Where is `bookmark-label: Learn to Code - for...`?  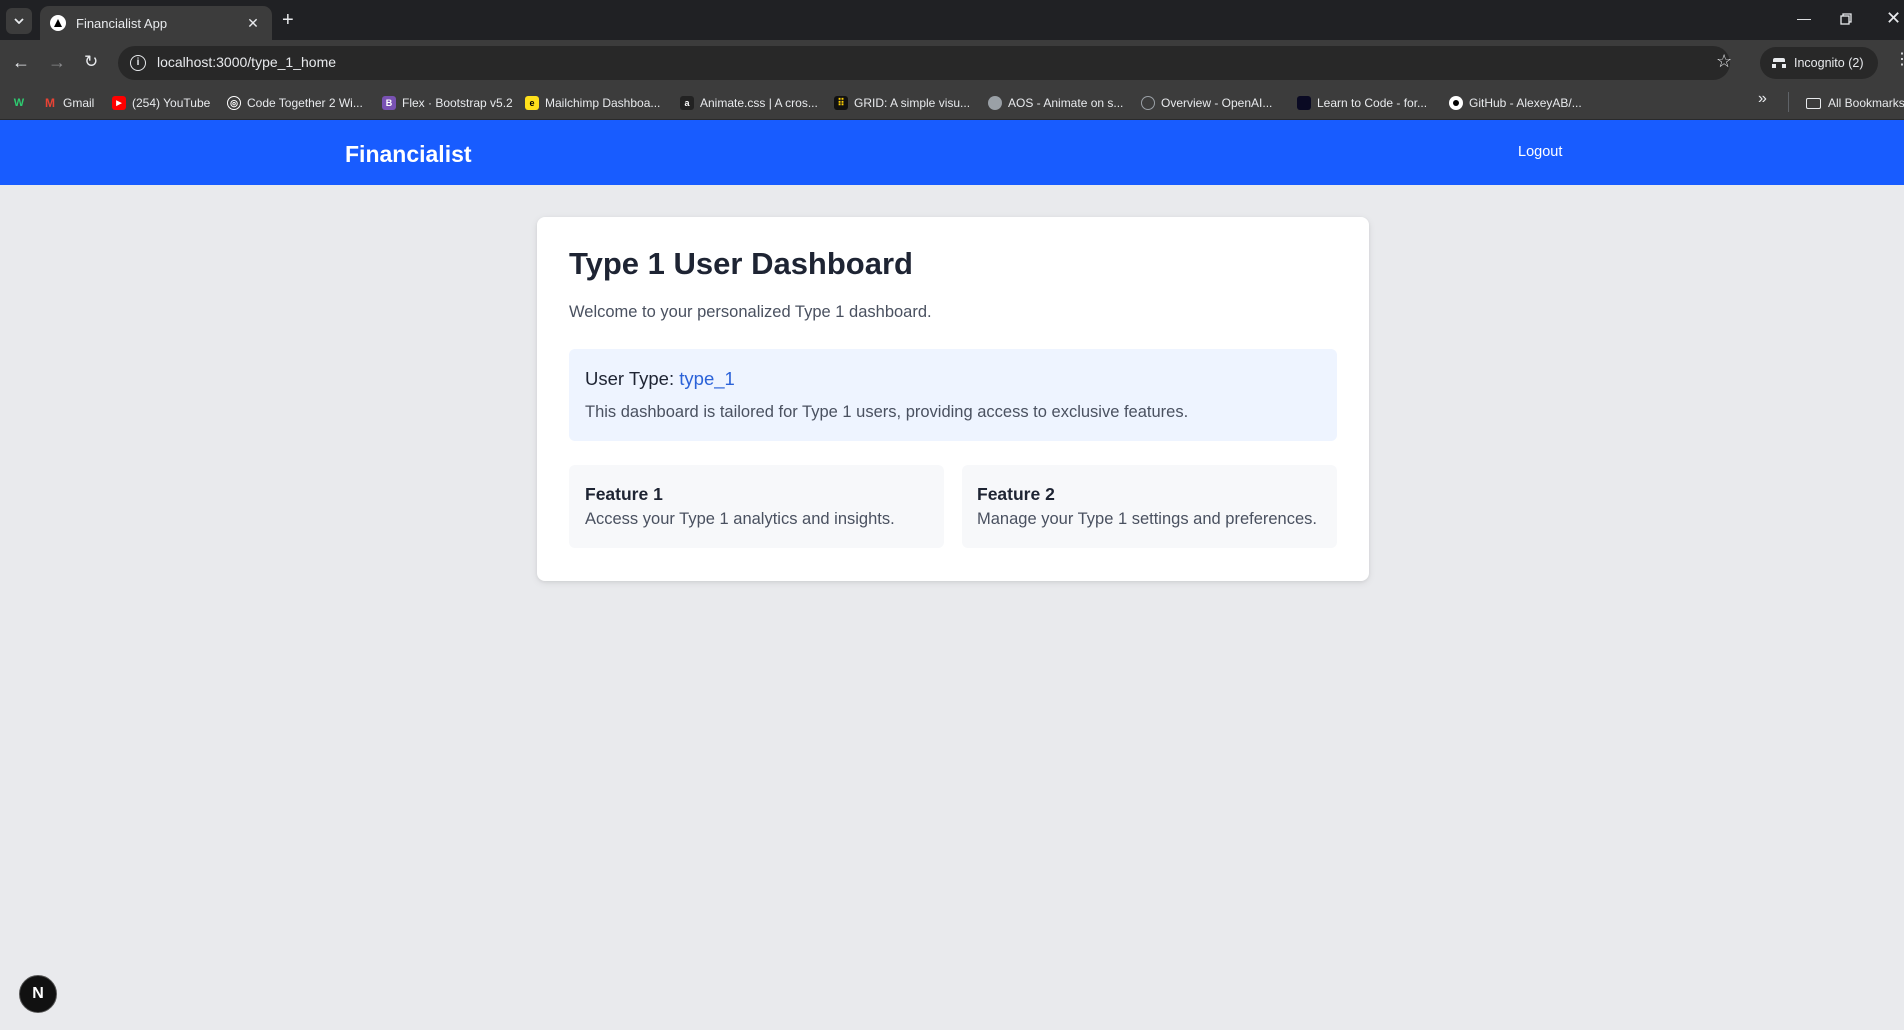 bookmark-label: Learn to Code - for... is located at coordinates (1372, 103).